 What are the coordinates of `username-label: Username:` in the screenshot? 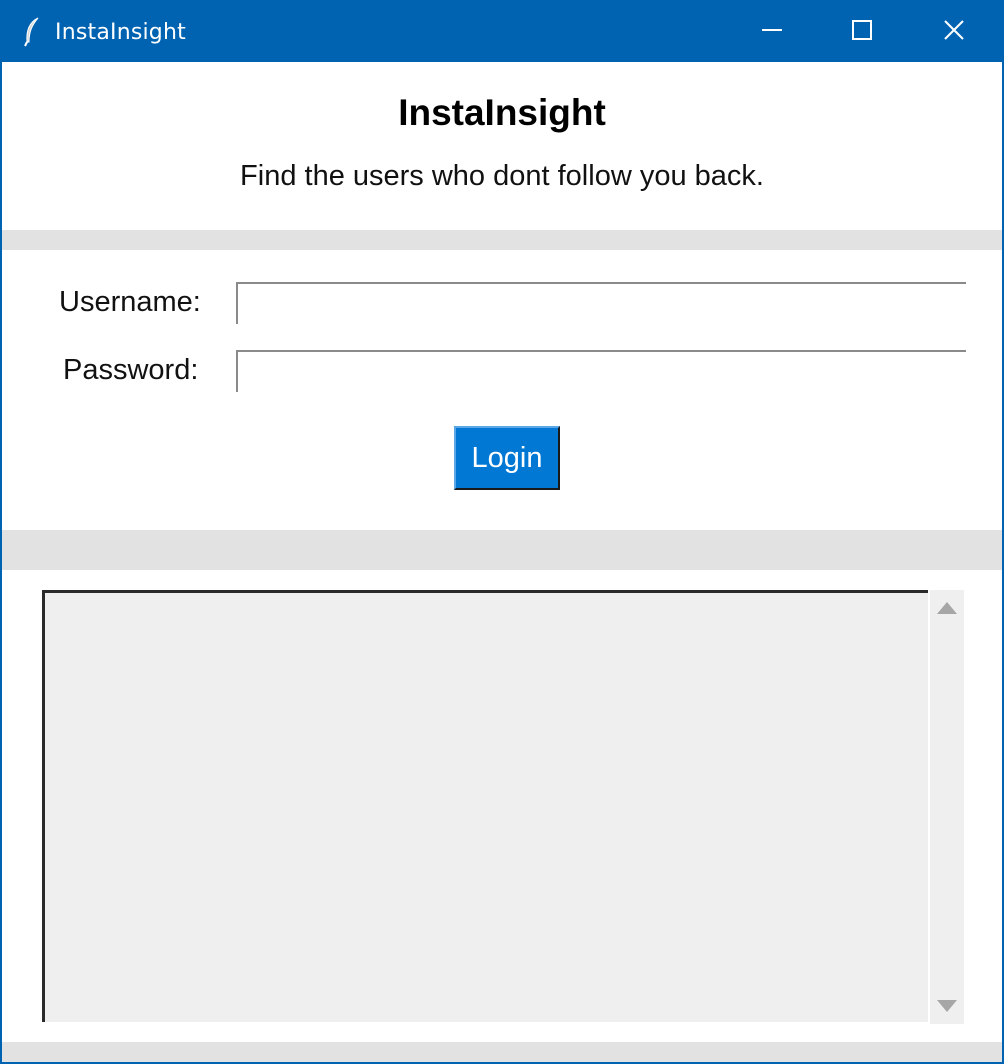 It's located at (130, 302).